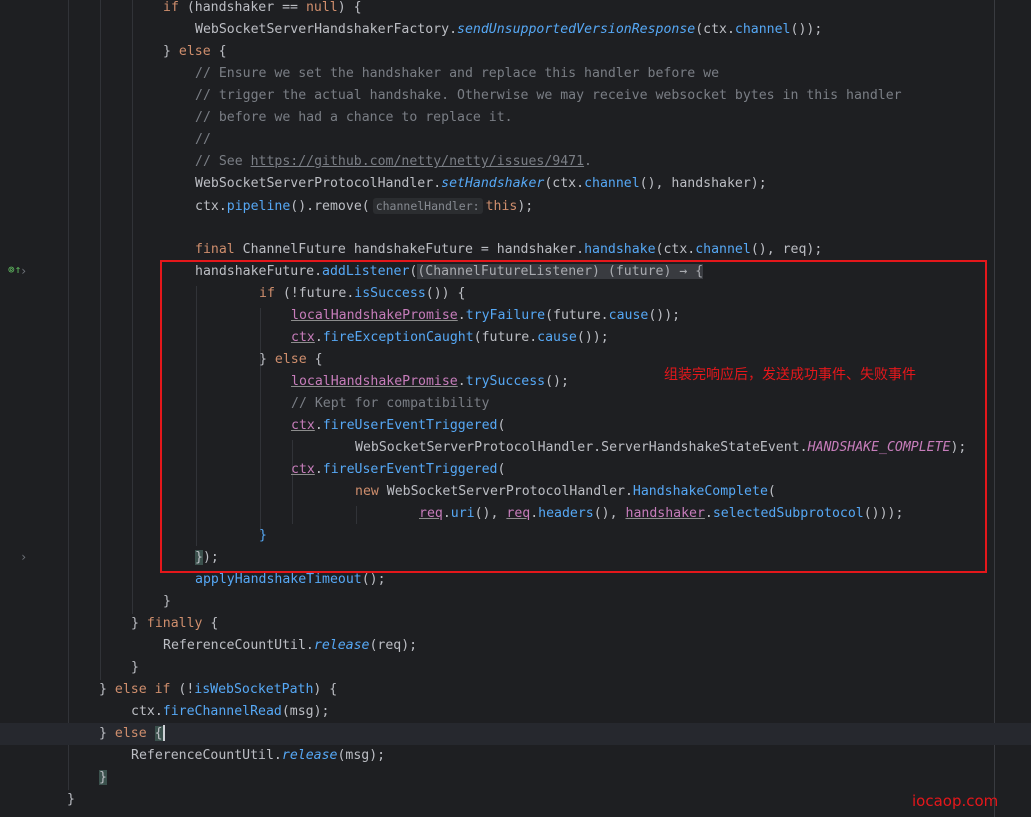 The image size is (1031, 817). What do you see at coordinates (321, 7) in the screenshot?
I see `token: null` at bounding box center [321, 7].